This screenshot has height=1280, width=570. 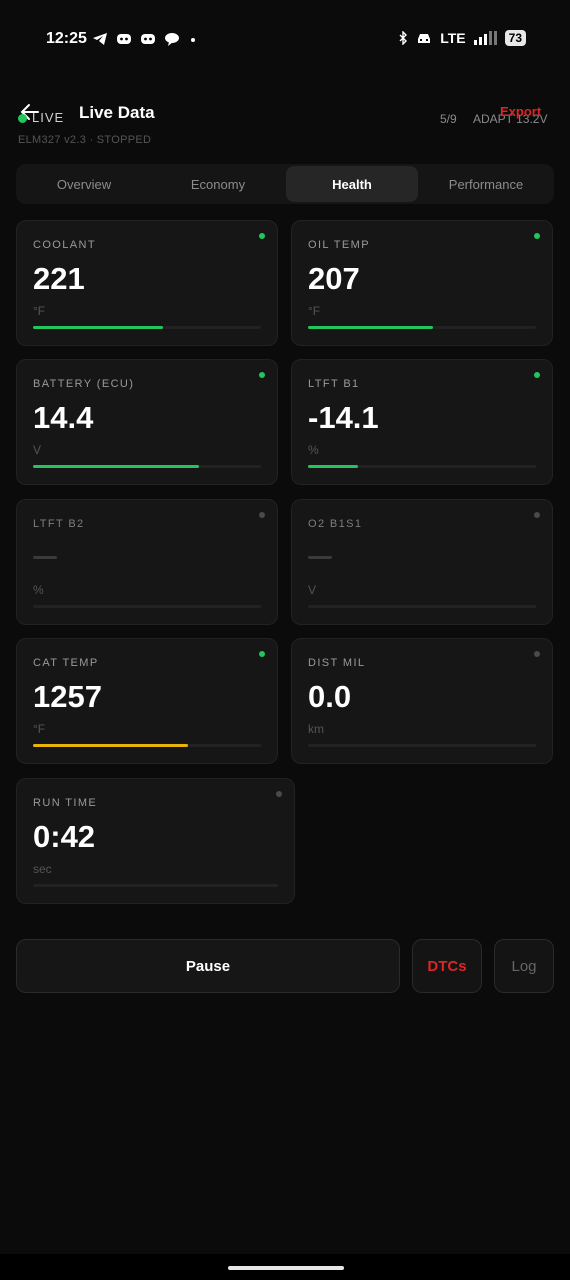 I want to click on metric-label: O2 B1S1, so click(x=335, y=524).